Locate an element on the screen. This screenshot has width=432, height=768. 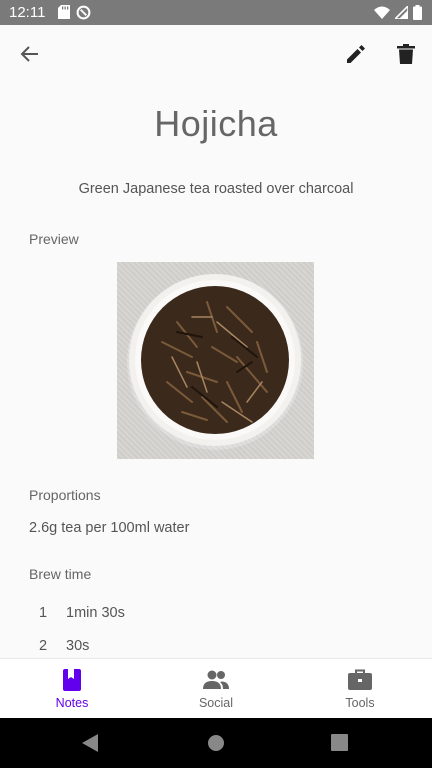
status-notification-icons is located at coordinates (74, 12).